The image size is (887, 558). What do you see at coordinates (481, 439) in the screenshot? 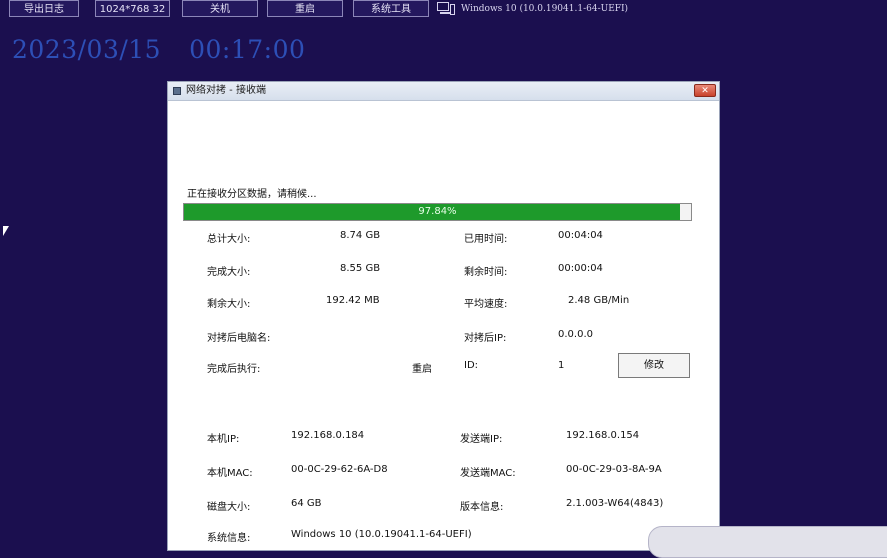
I see `sender-ip-label: 发送端IP:` at bounding box center [481, 439].